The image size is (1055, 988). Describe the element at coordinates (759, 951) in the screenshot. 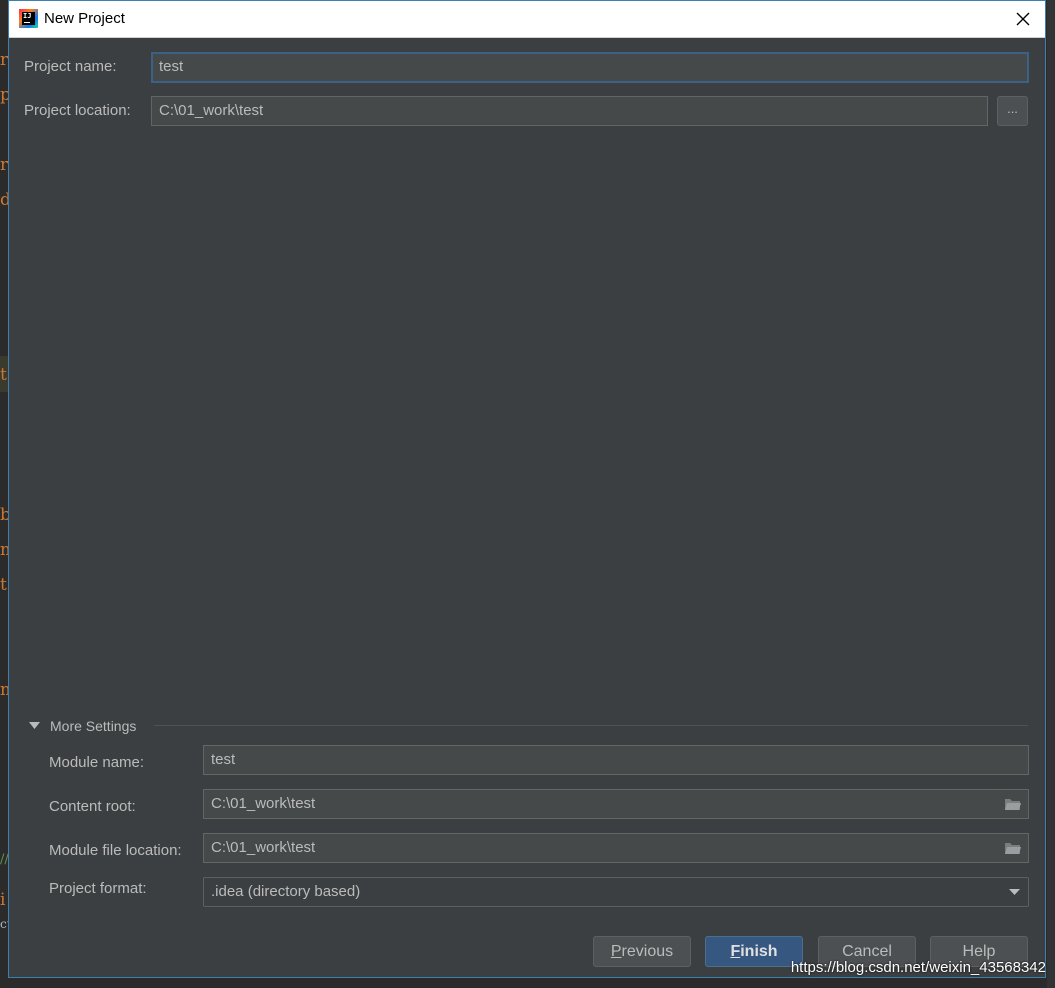

I see `finish-label: inish` at that location.